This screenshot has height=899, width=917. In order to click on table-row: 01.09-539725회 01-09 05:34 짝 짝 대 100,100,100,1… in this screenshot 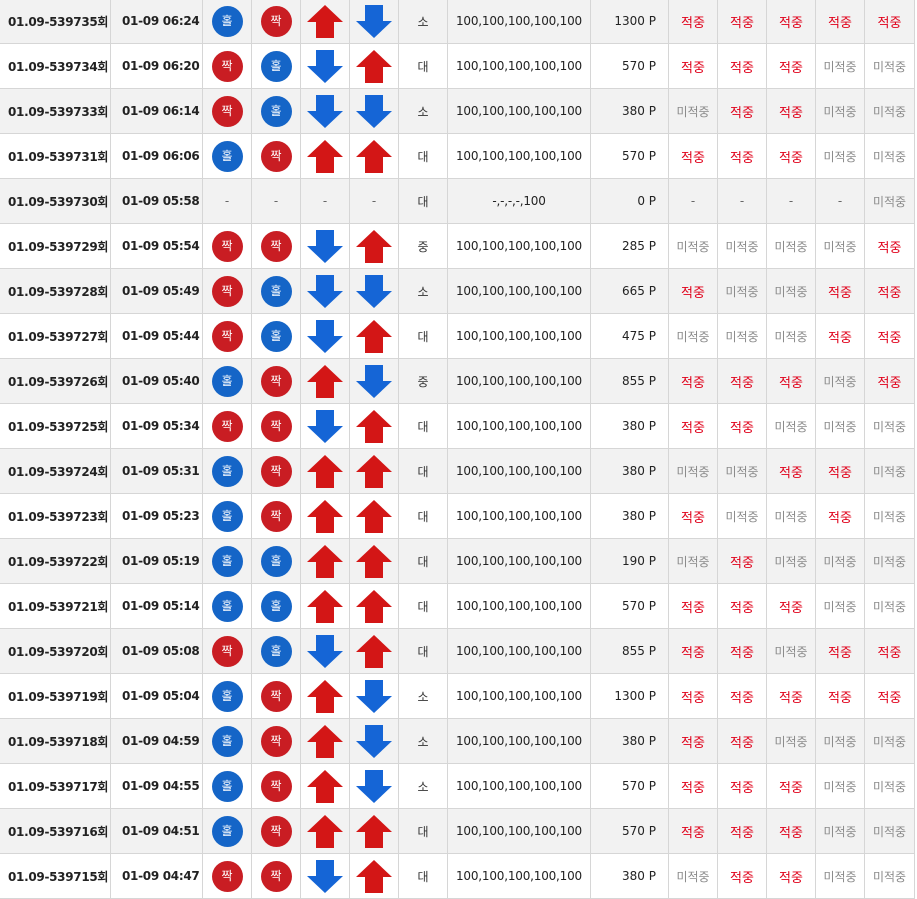, I will do `click(457, 426)`.